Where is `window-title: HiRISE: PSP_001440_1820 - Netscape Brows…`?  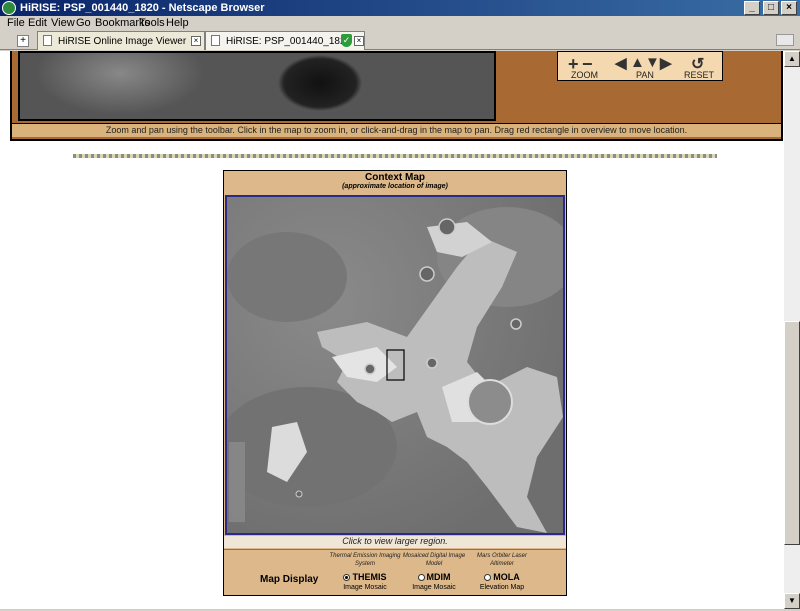
window-title: HiRISE: PSP_001440_1820 - Netscape Brows… is located at coordinates (142, 8).